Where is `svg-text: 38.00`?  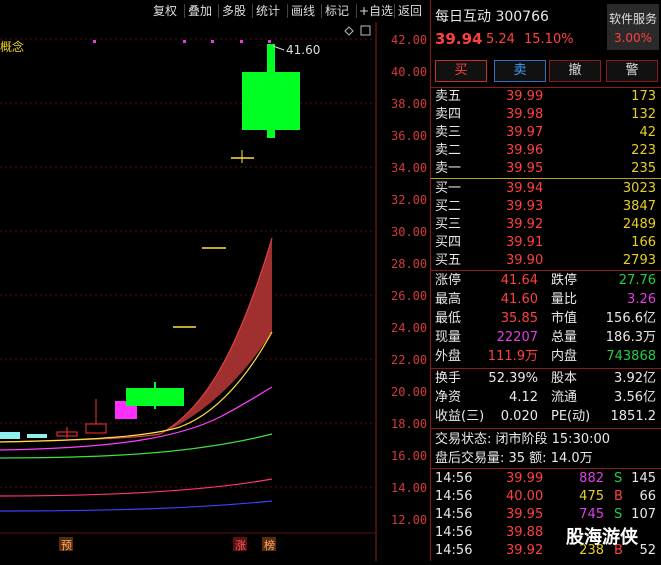 svg-text: 38.00 is located at coordinates (409, 104).